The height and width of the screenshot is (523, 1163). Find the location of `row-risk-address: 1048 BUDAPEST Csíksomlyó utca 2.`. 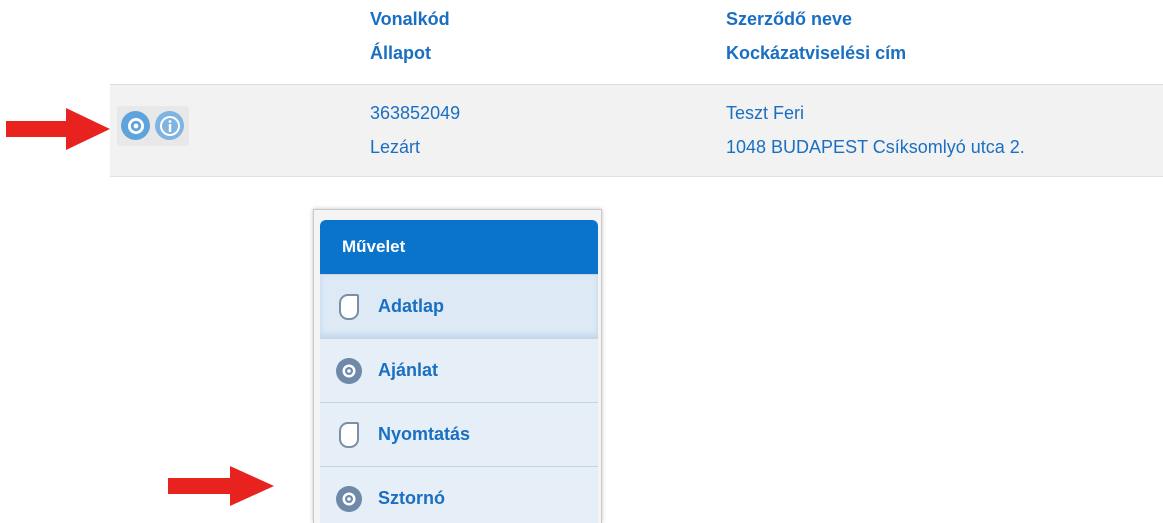

row-risk-address: 1048 BUDAPEST Csíksomlyó utca 2. is located at coordinates (875, 147).